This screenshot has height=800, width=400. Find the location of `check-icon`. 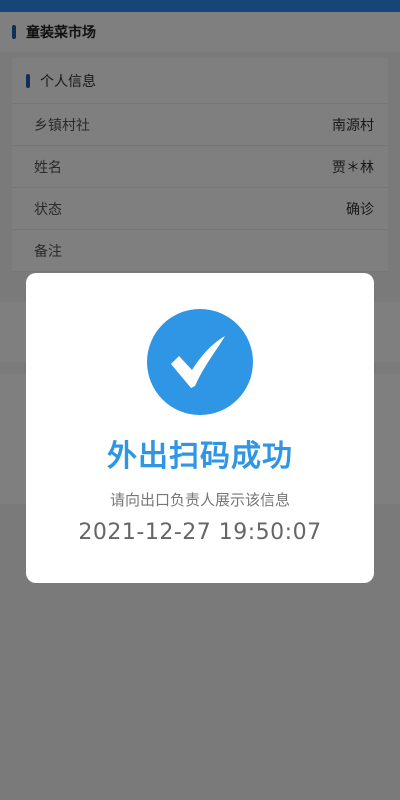

check-icon is located at coordinates (200, 362).